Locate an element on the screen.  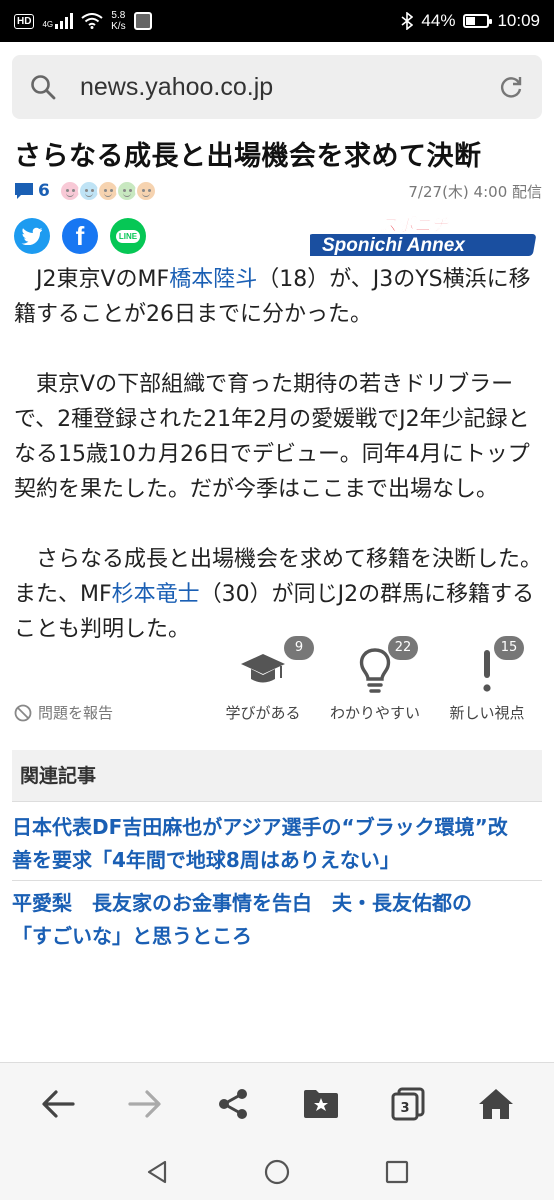
browser-toolbar: 3 is located at coordinates (277, 1103).